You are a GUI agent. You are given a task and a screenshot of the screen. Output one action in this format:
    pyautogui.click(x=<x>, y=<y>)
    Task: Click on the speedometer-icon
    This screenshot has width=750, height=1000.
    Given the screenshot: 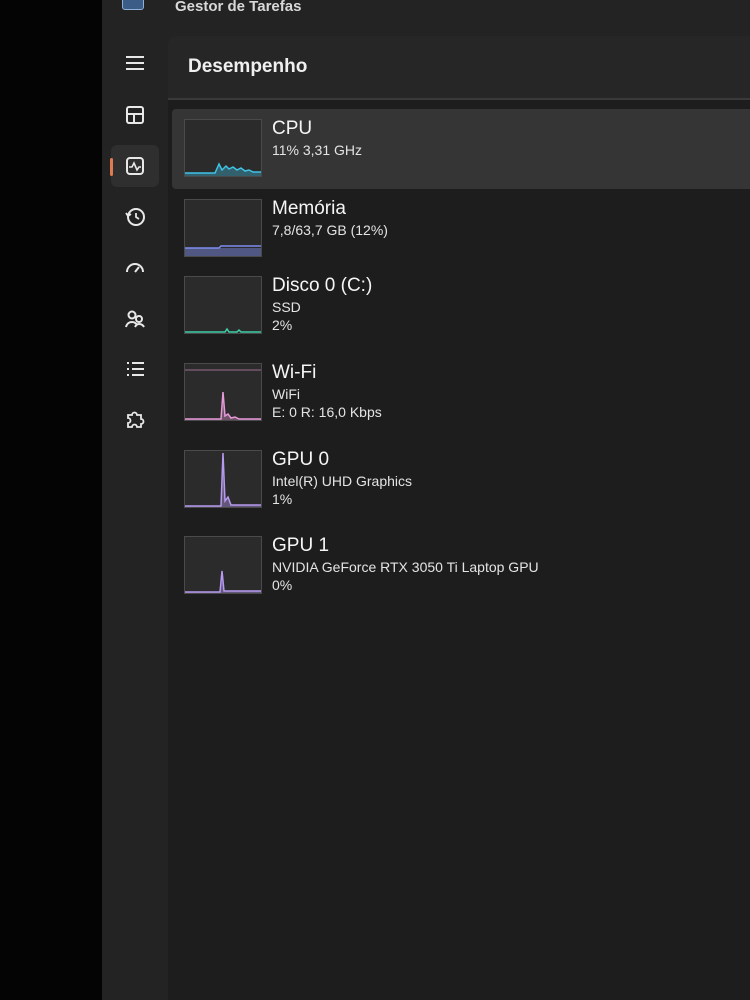 What is the action you would take?
    pyautogui.click(x=135, y=268)
    